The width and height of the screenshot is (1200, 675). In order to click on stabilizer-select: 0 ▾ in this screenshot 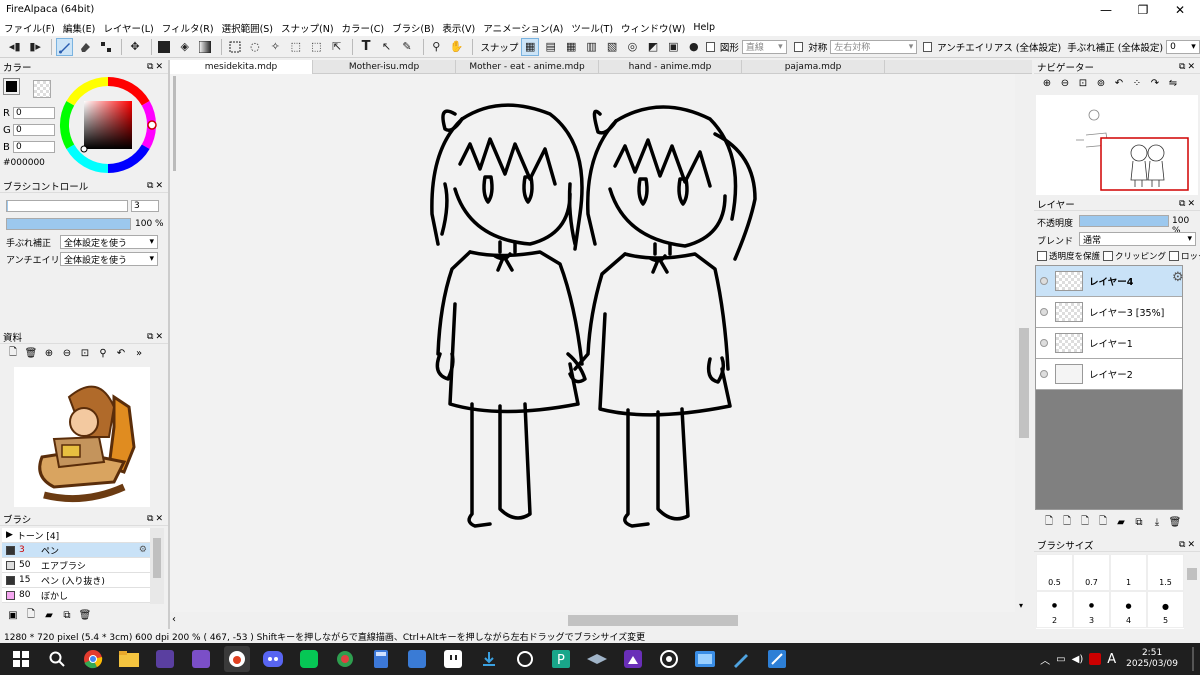, I will do `click(1183, 46)`.